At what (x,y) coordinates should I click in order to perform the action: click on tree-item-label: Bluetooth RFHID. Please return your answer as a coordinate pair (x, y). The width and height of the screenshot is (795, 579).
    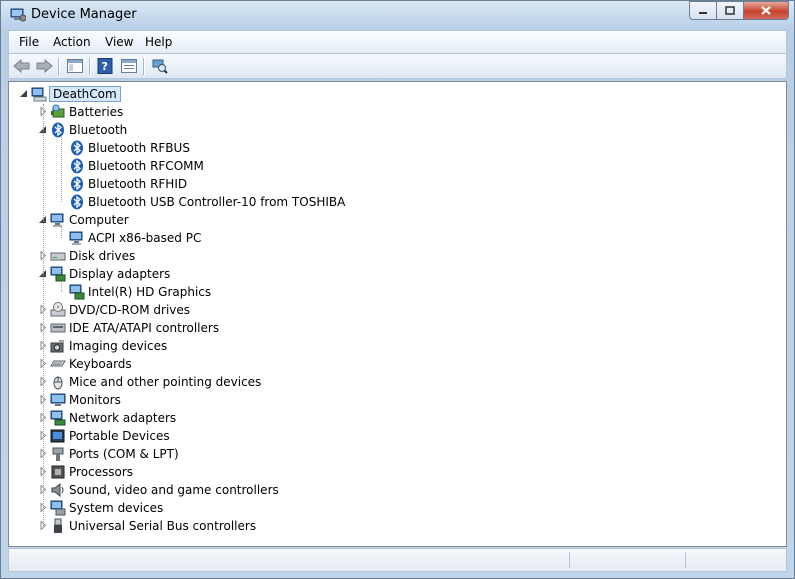
    Looking at the image, I should click on (138, 184).